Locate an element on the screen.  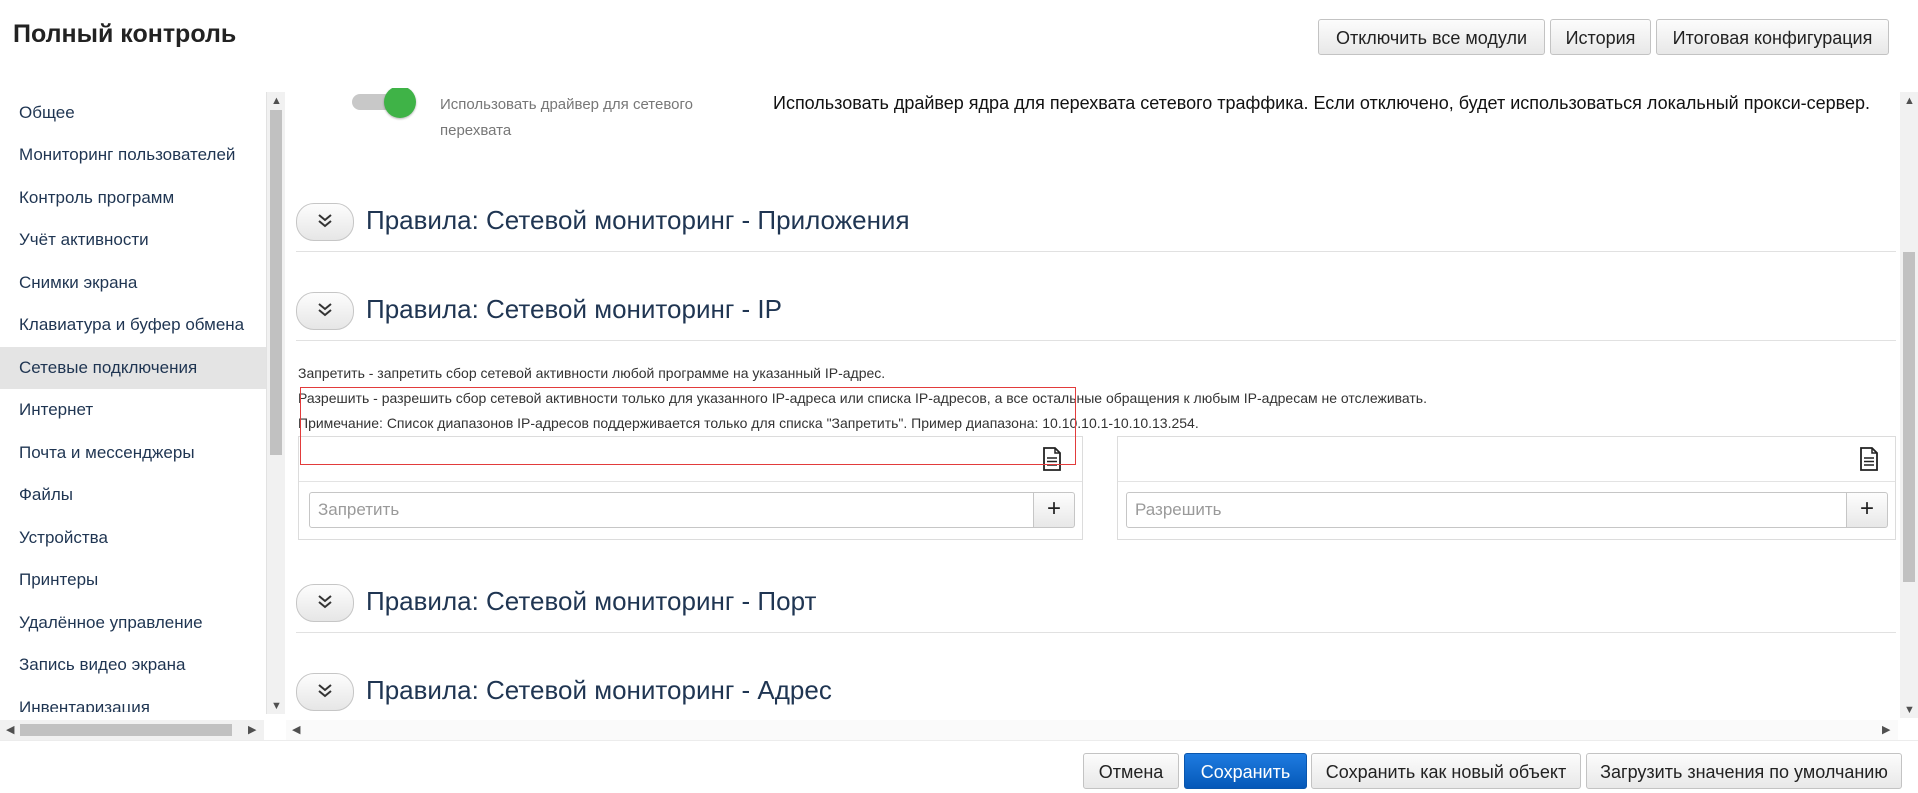
sidebar-item-network-connections: Сетевые подключения is located at coordinates (133, 368).